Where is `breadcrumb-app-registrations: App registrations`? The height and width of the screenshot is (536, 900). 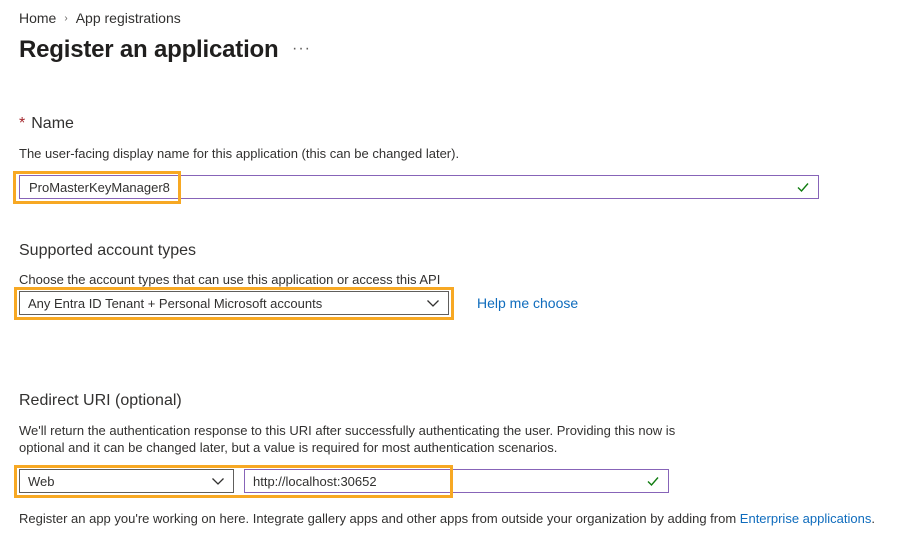 breadcrumb-app-registrations: App registrations is located at coordinates (128, 18).